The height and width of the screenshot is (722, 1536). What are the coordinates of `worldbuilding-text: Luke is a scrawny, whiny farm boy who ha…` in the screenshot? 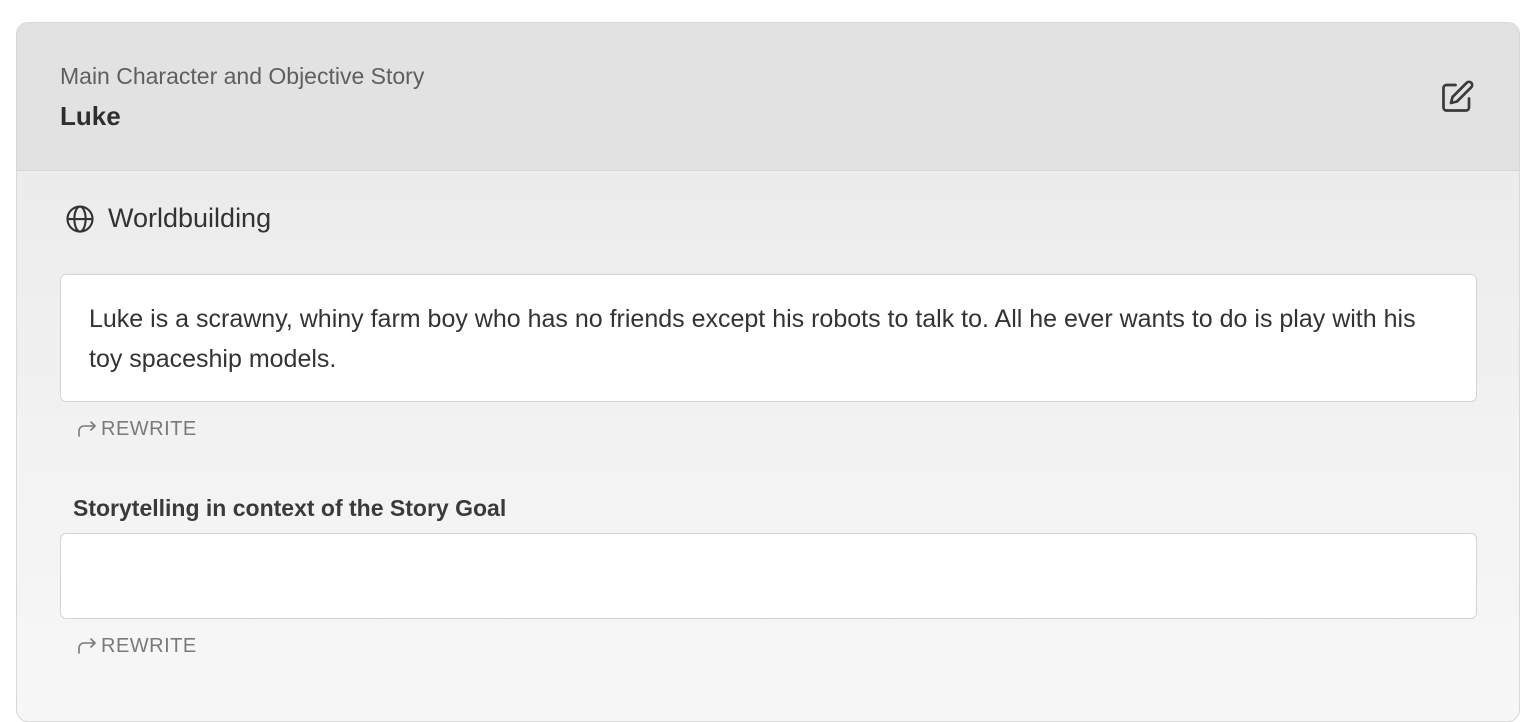 It's located at (752, 339).